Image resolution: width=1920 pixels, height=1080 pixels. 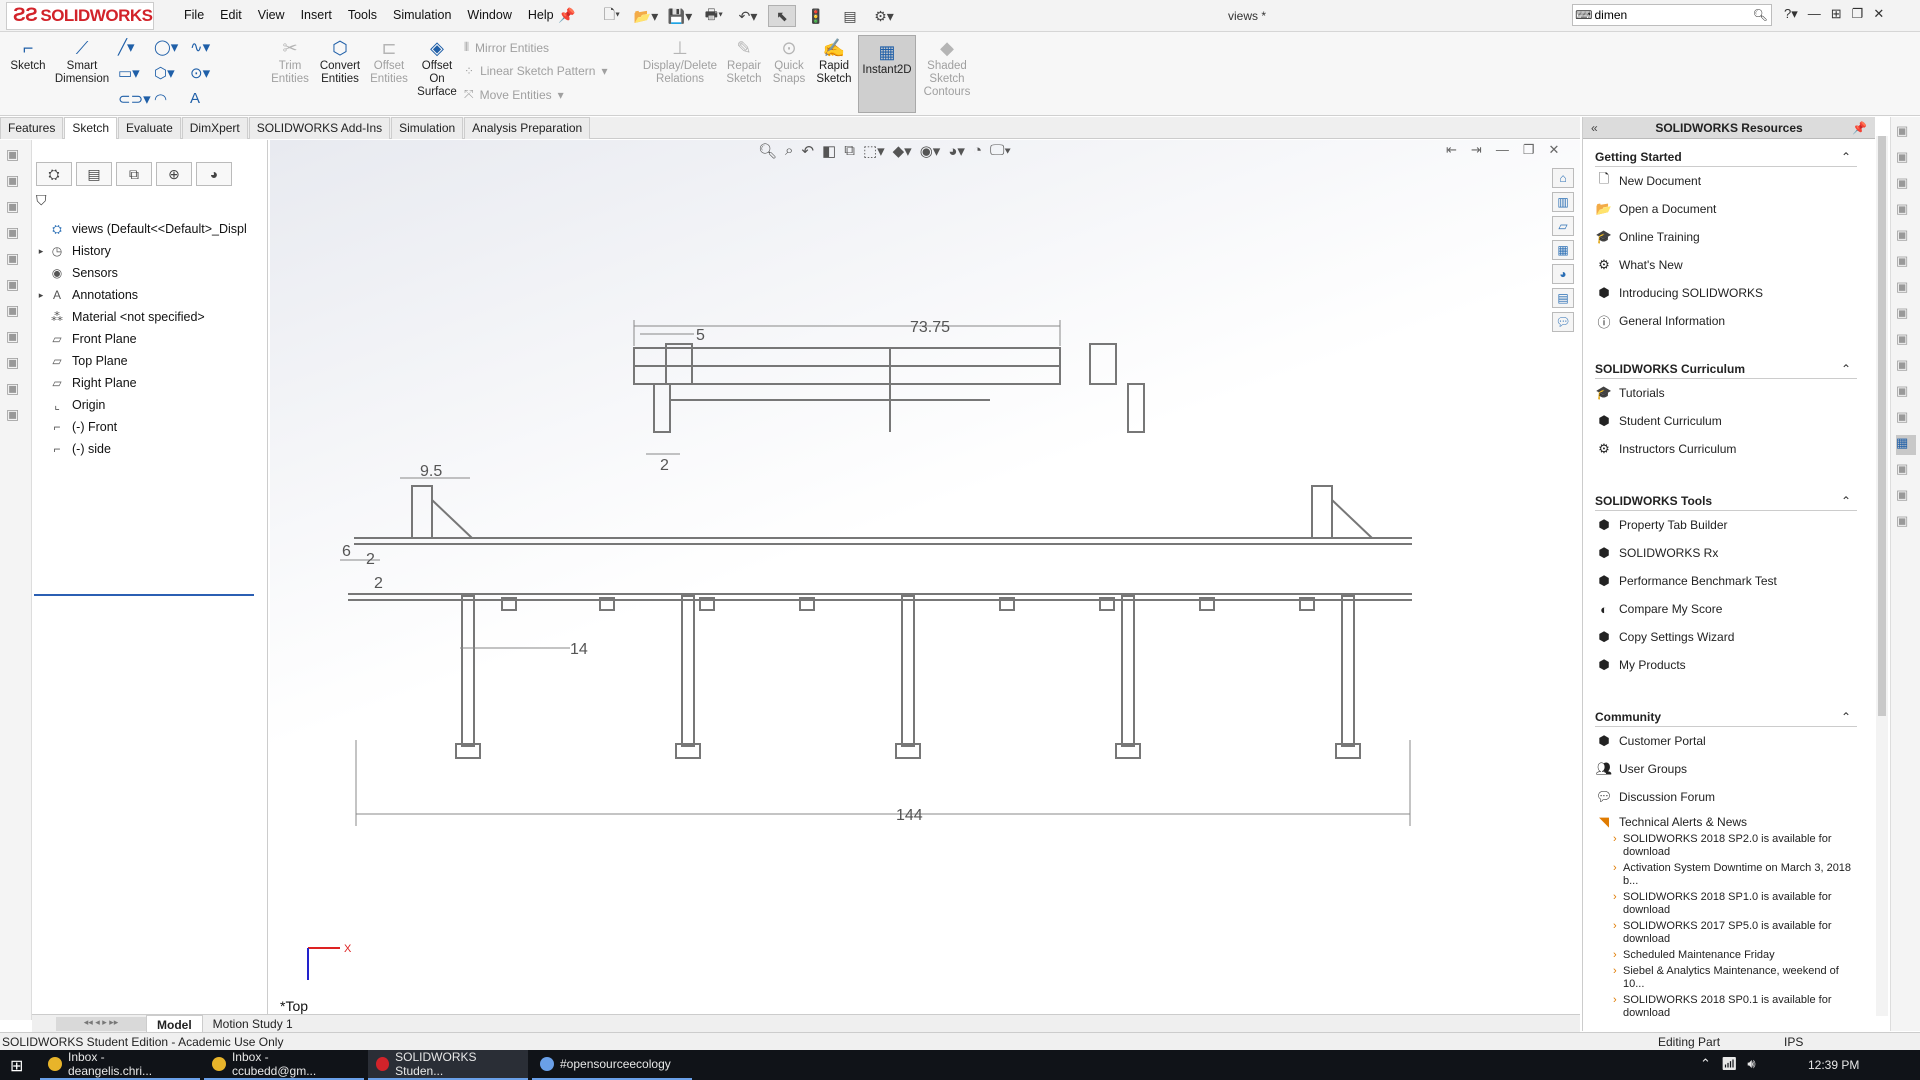 I want to click on task-pane-scrollbar, so click(x=1882, y=576).